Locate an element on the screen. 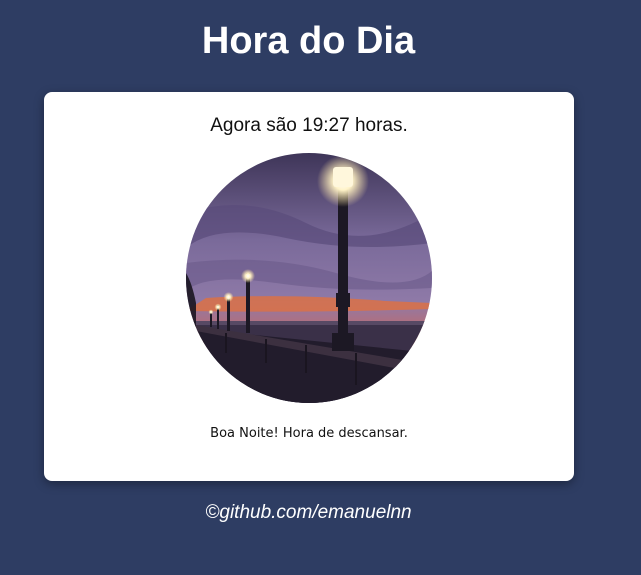 This screenshot has width=641, height=575. footer-credit: ©github.com/emanuelnn is located at coordinates (308, 512).